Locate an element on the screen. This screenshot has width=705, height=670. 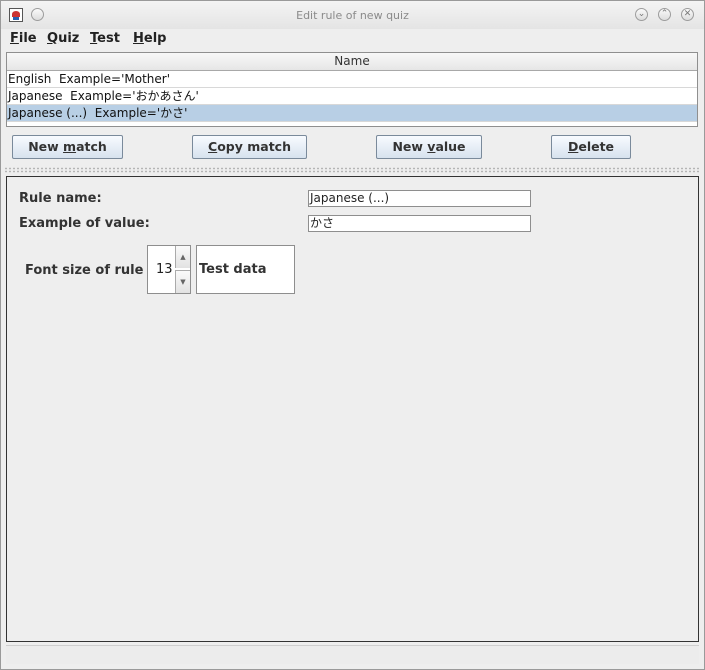
split-pane-divider is located at coordinates (352, 170).